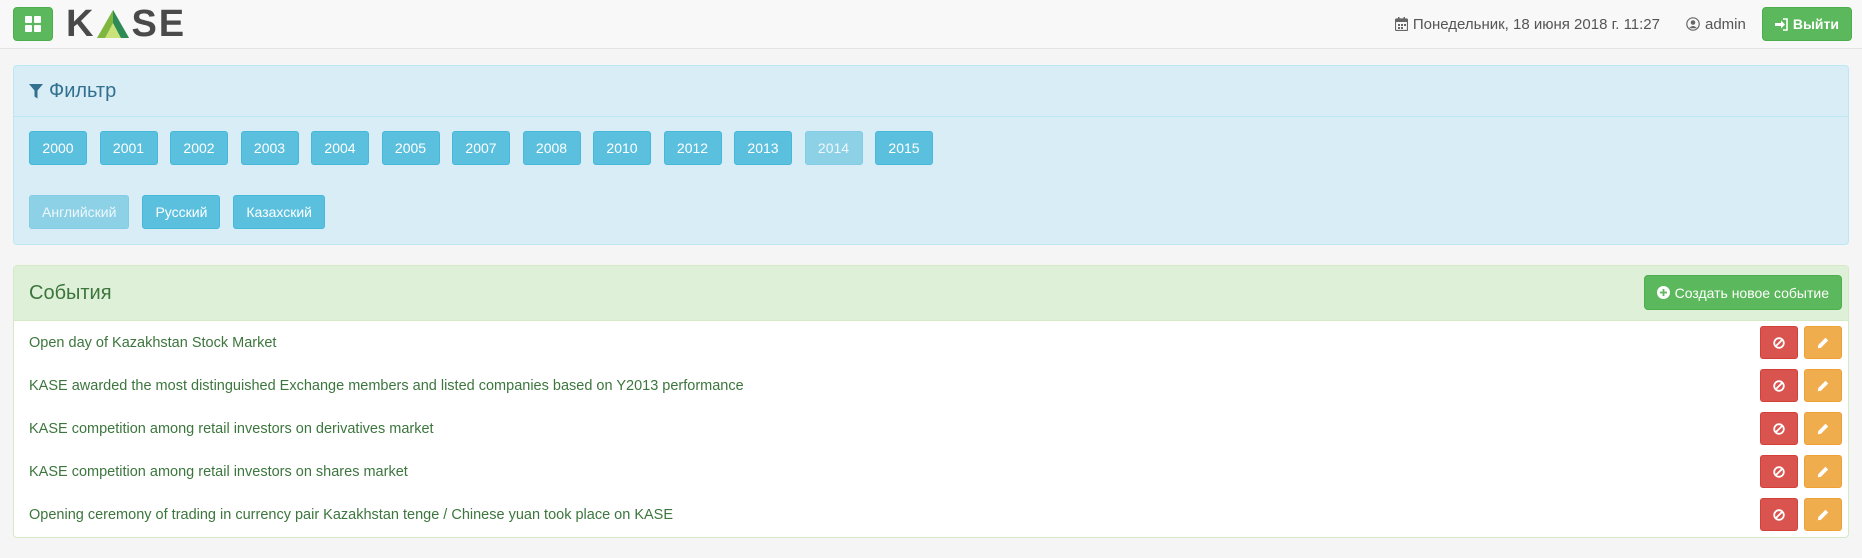  I want to click on sign-in-icon, so click(1781, 24).